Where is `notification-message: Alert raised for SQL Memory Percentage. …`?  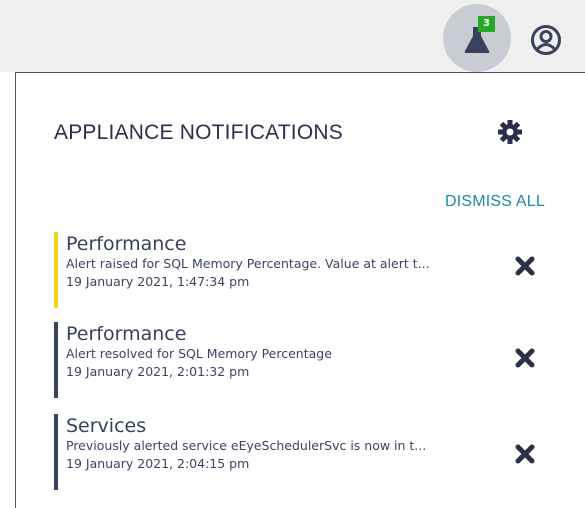 notification-message: Alert raised for SQL Memory Percentage. … is located at coordinates (248, 263).